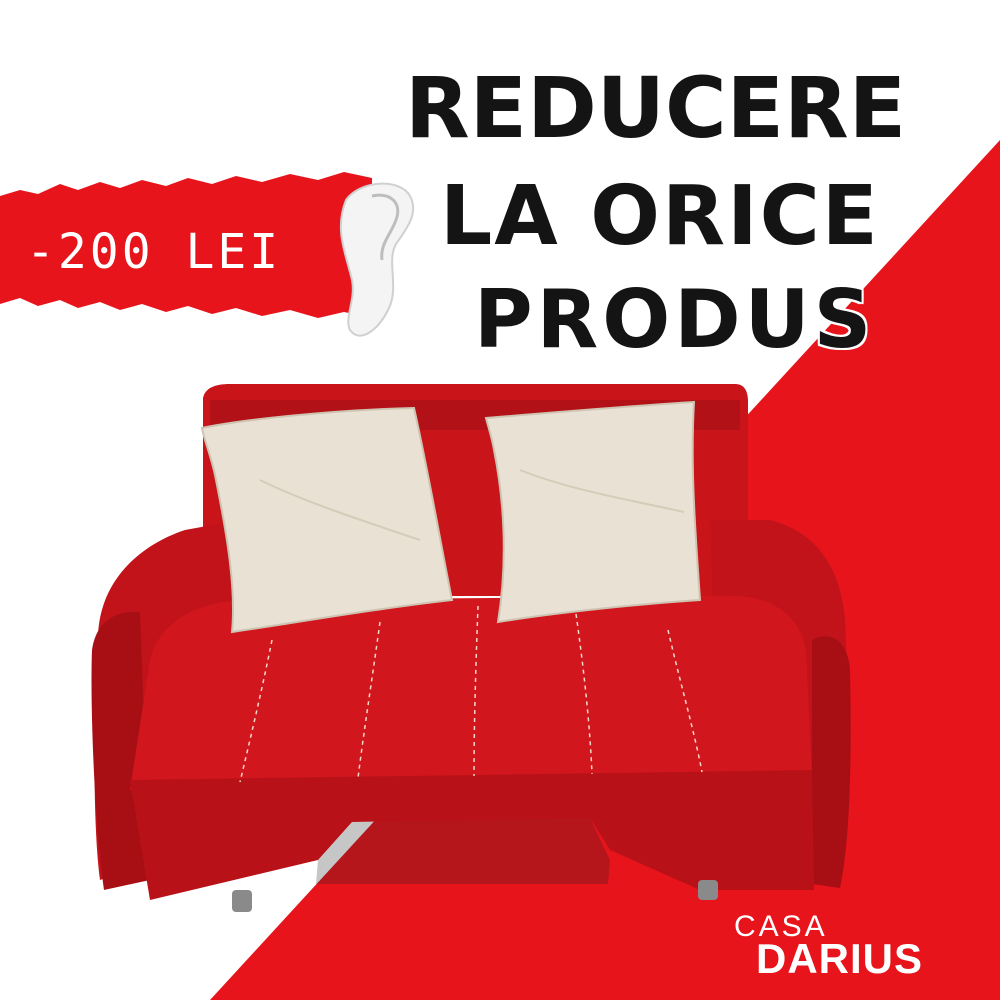  Describe the element at coordinates (377, 259) in the screenshot. I see `paper-curl` at that location.